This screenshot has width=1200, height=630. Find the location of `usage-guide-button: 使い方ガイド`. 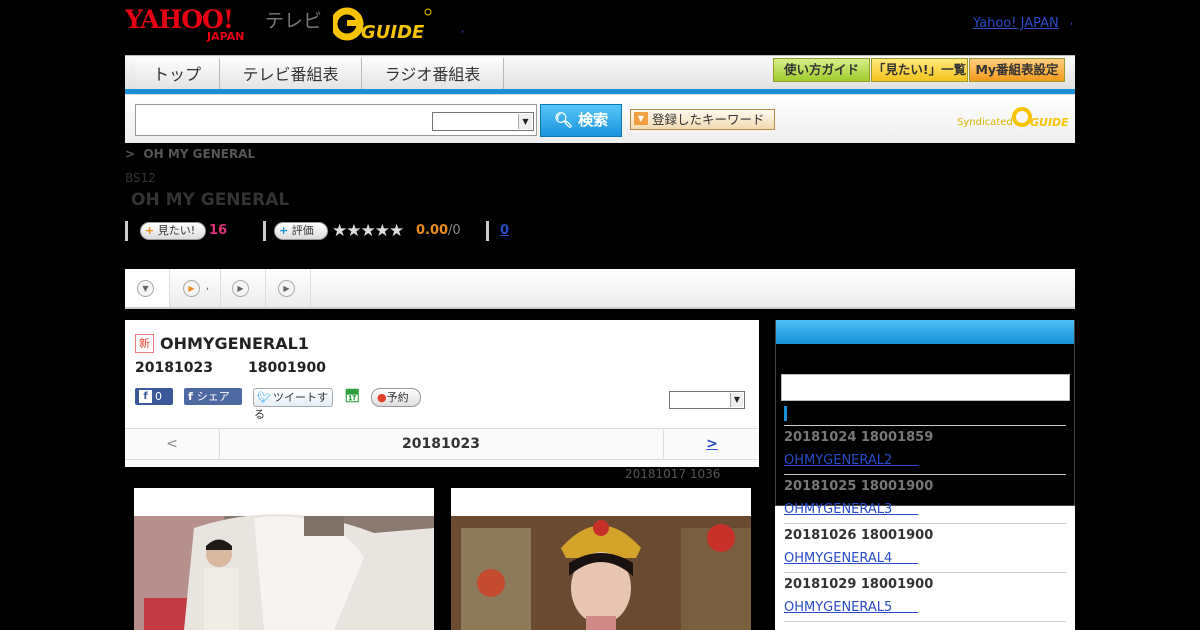

usage-guide-button: 使い方ガイド is located at coordinates (821, 70).